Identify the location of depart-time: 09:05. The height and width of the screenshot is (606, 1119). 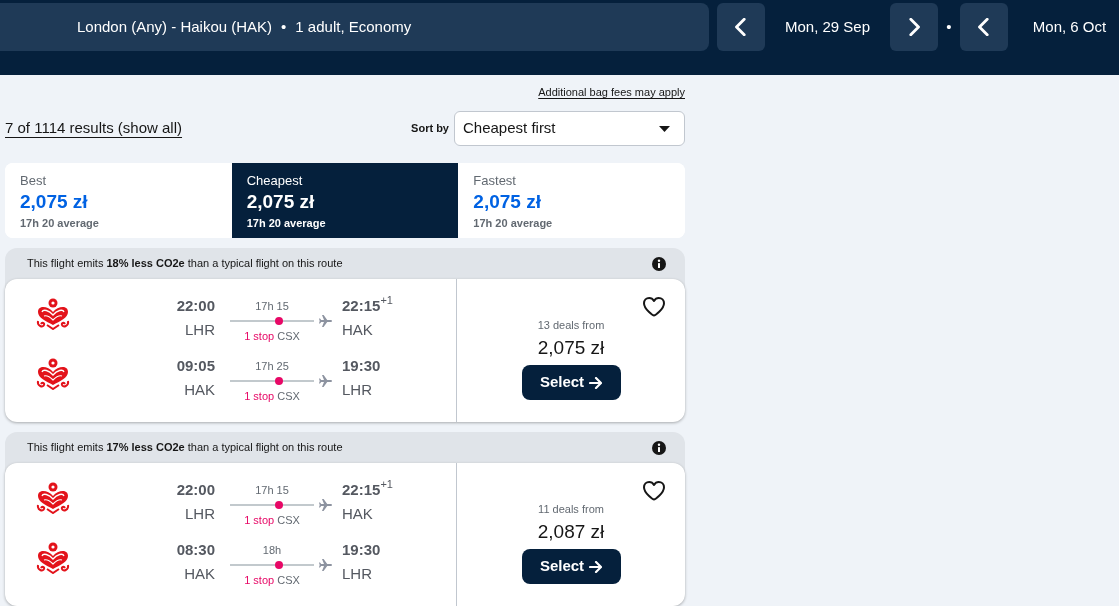
(195, 366).